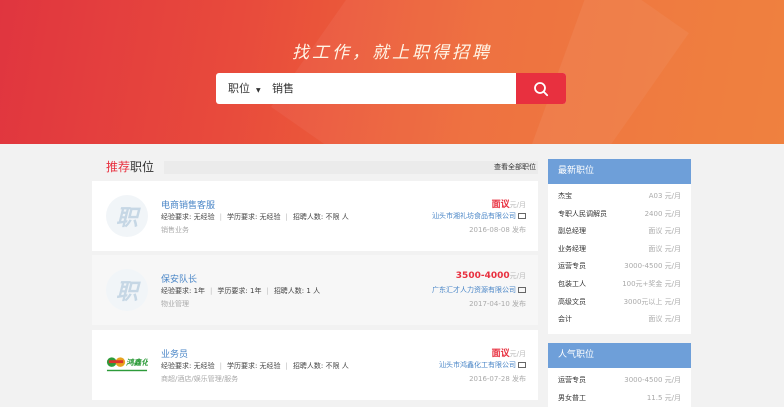  Describe the element at coordinates (479, 216) in the screenshot. I see `company-link: 汕头市湘礼坊食品有限公司` at that location.